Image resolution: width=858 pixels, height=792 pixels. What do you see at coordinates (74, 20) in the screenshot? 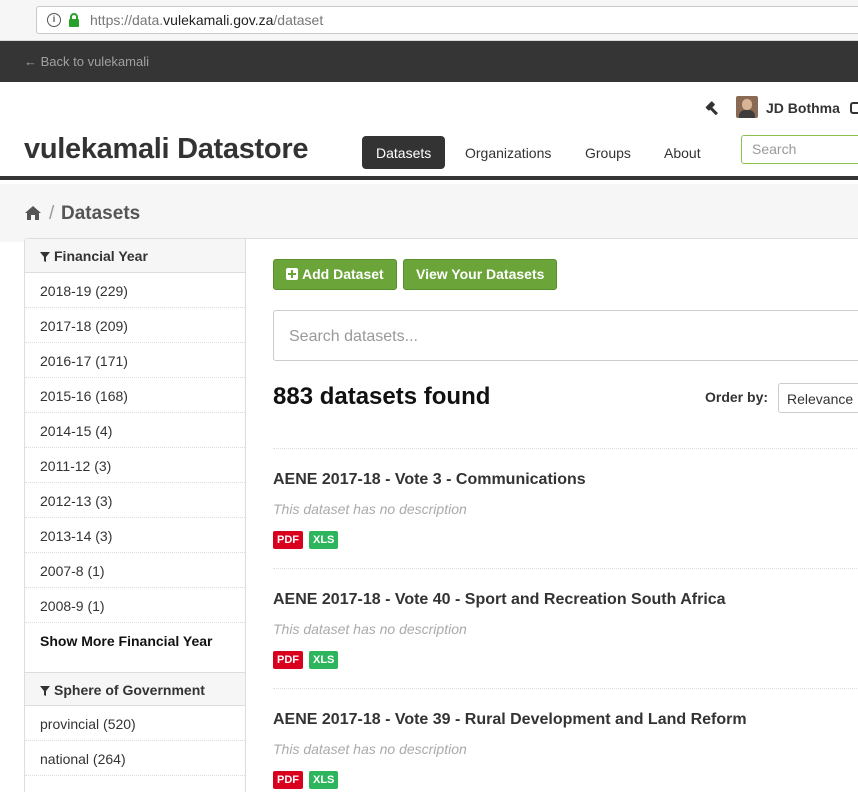
I see `lock-icon` at bounding box center [74, 20].